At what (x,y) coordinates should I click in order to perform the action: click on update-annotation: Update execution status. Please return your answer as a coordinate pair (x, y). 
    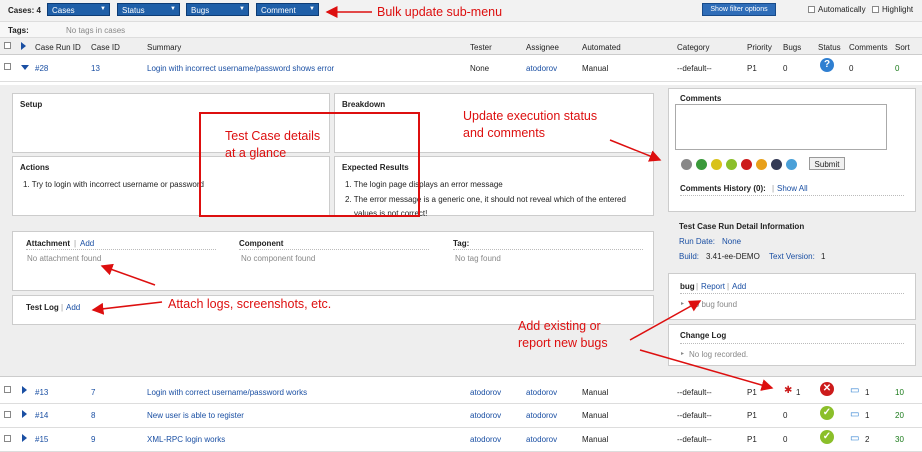
    Looking at the image, I should click on (530, 116).